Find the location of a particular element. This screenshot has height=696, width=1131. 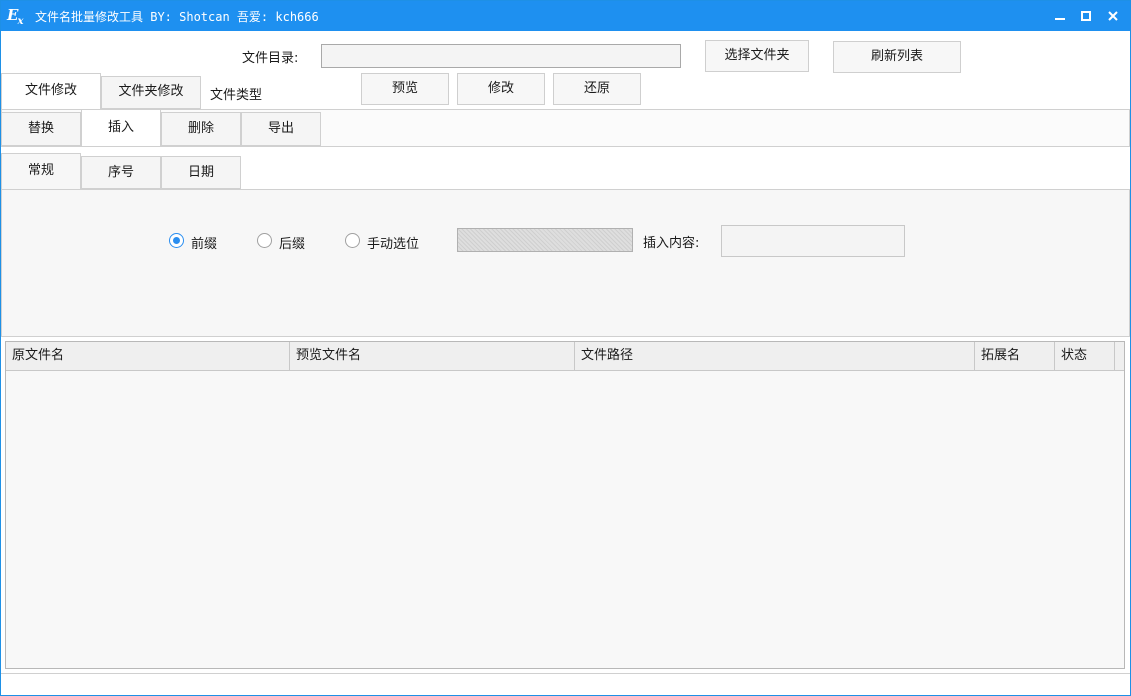

insert-content-label: 插入内容: is located at coordinates (671, 243).